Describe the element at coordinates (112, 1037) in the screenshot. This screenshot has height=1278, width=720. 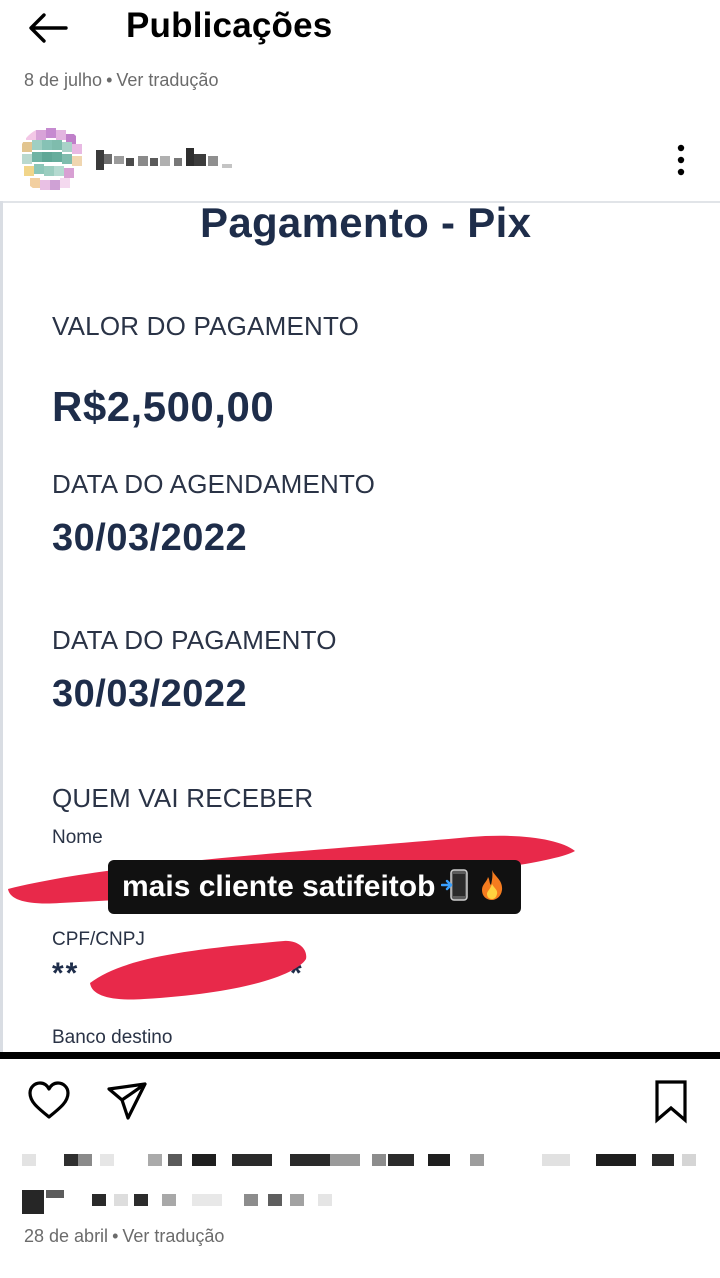
I see `bank-label: Banco destino` at that location.